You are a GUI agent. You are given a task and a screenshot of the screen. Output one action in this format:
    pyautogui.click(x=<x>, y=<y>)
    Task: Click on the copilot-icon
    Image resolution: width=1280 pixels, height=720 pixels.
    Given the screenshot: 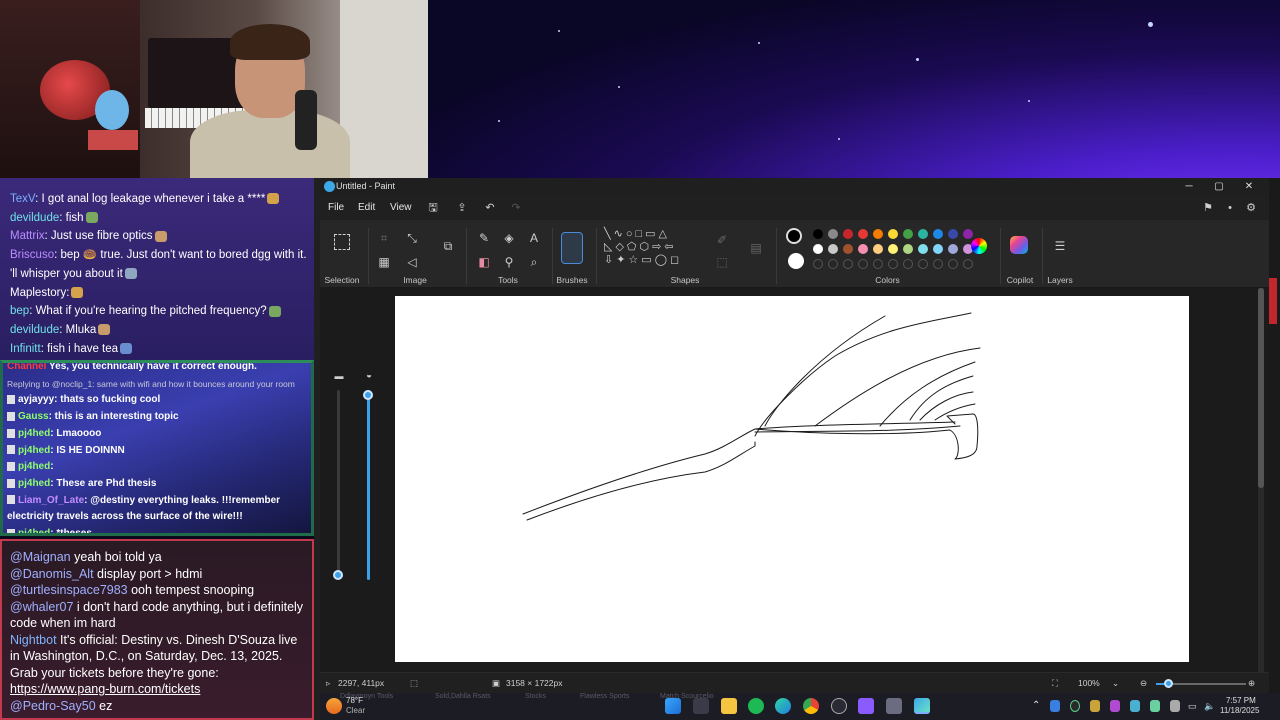 What is the action you would take?
    pyautogui.click(x=1019, y=245)
    